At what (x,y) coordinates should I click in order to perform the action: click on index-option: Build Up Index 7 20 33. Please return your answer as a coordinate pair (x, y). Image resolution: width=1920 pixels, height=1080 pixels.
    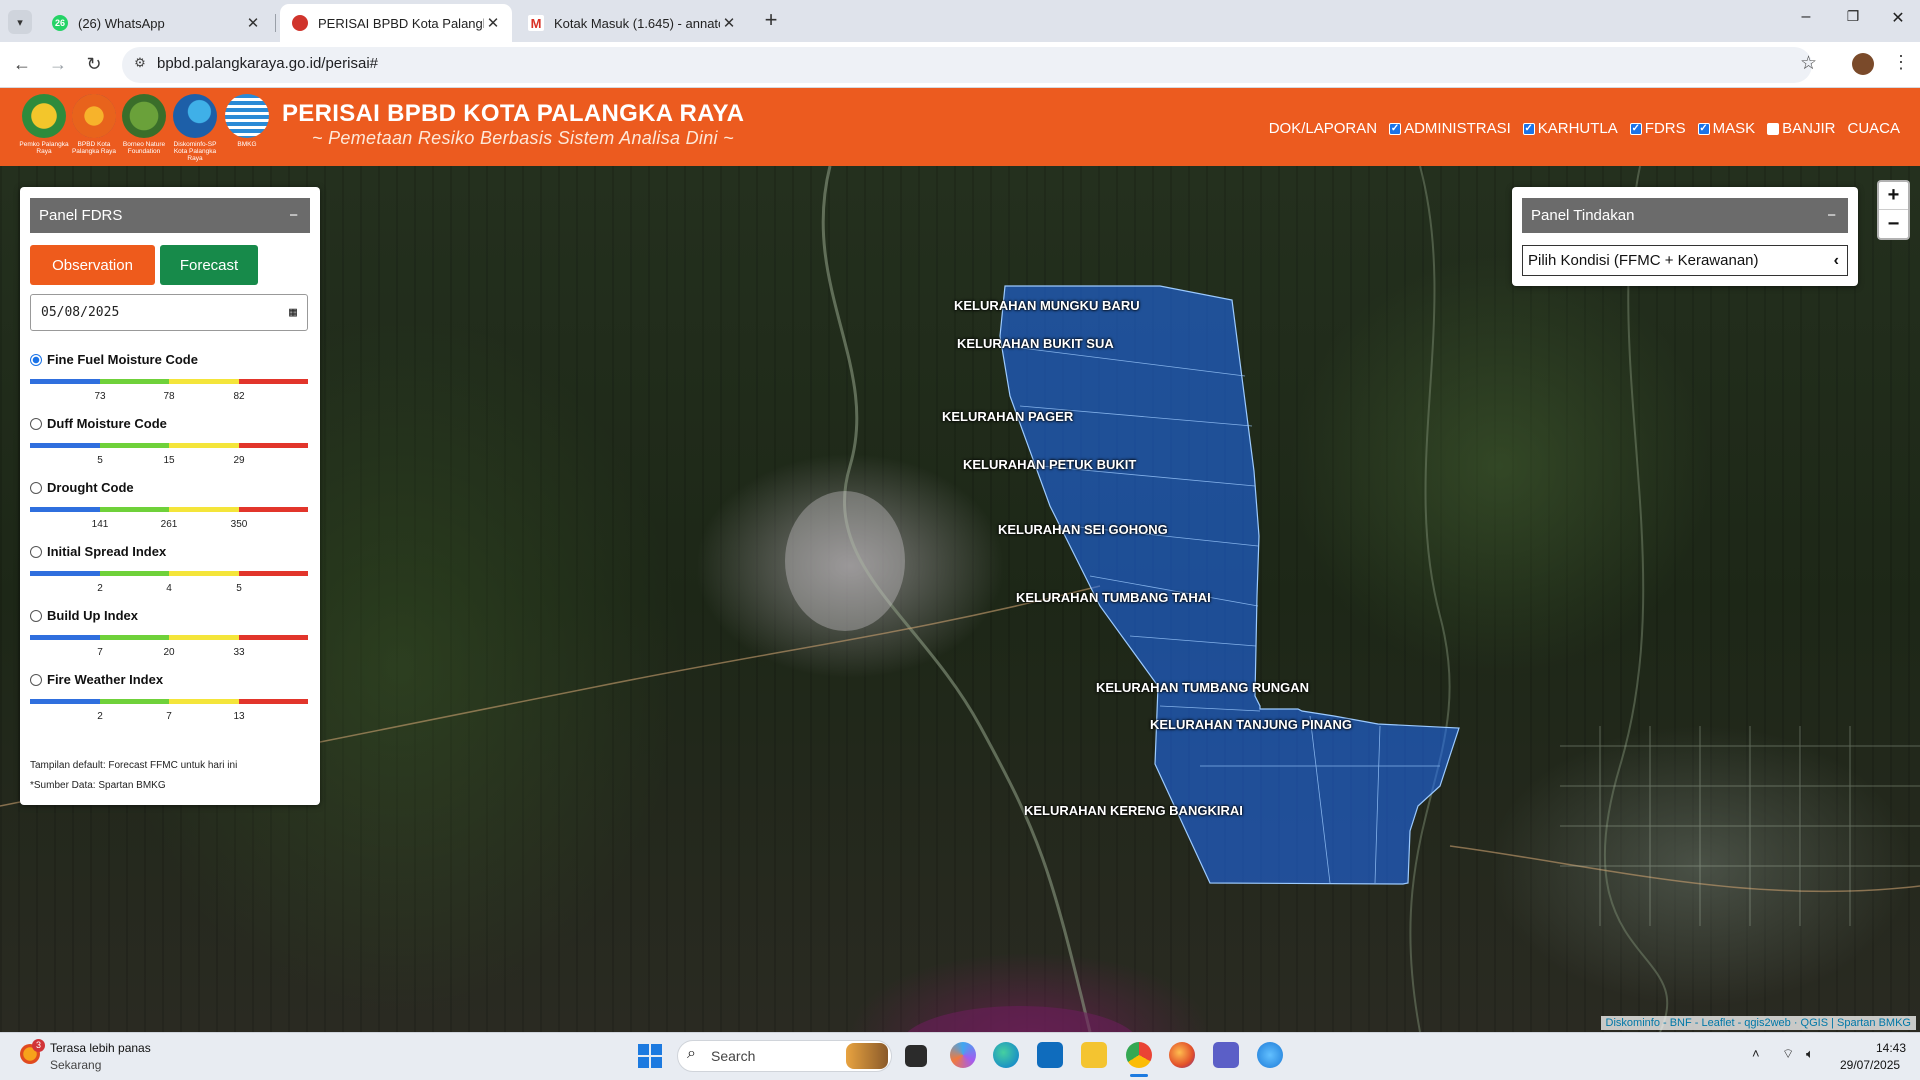
    Looking at the image, I should click on (170, 634).